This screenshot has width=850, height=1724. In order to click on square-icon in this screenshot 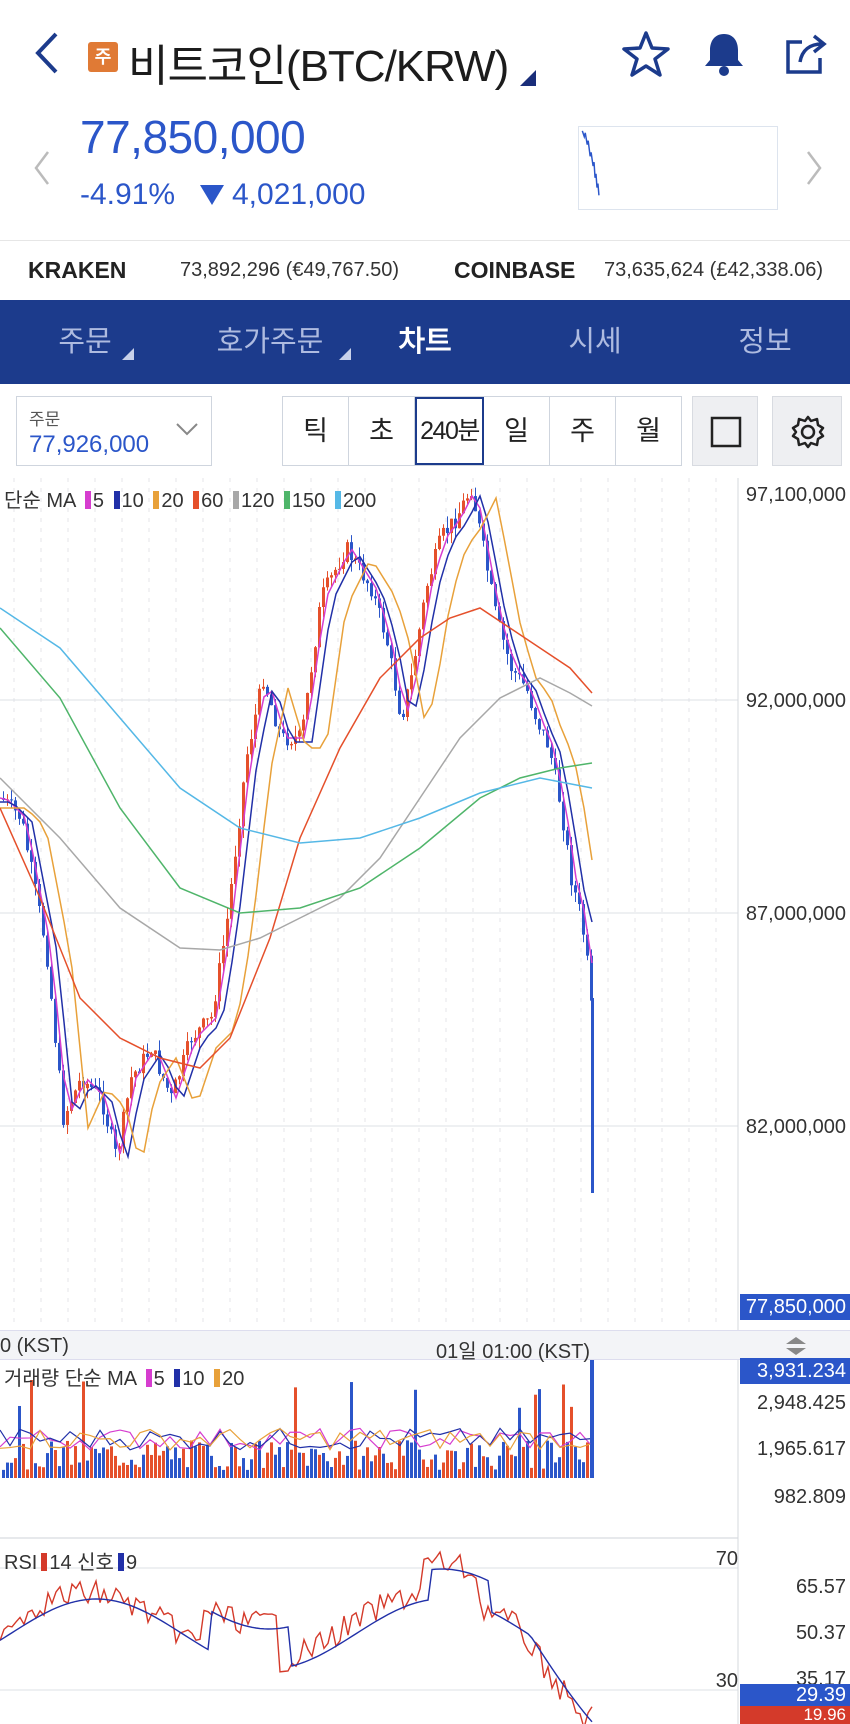, I will do `click(726, 432)`.